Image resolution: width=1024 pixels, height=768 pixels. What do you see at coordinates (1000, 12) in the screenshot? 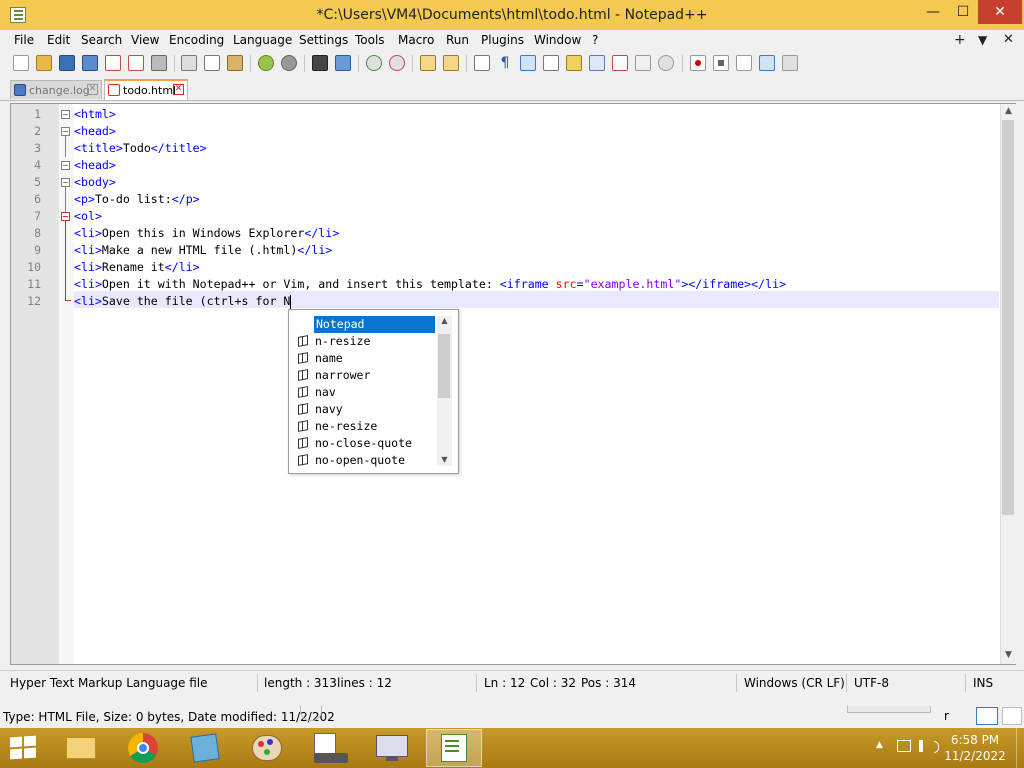
I see `close-button: ✕` at bounding box center [1000, 12].